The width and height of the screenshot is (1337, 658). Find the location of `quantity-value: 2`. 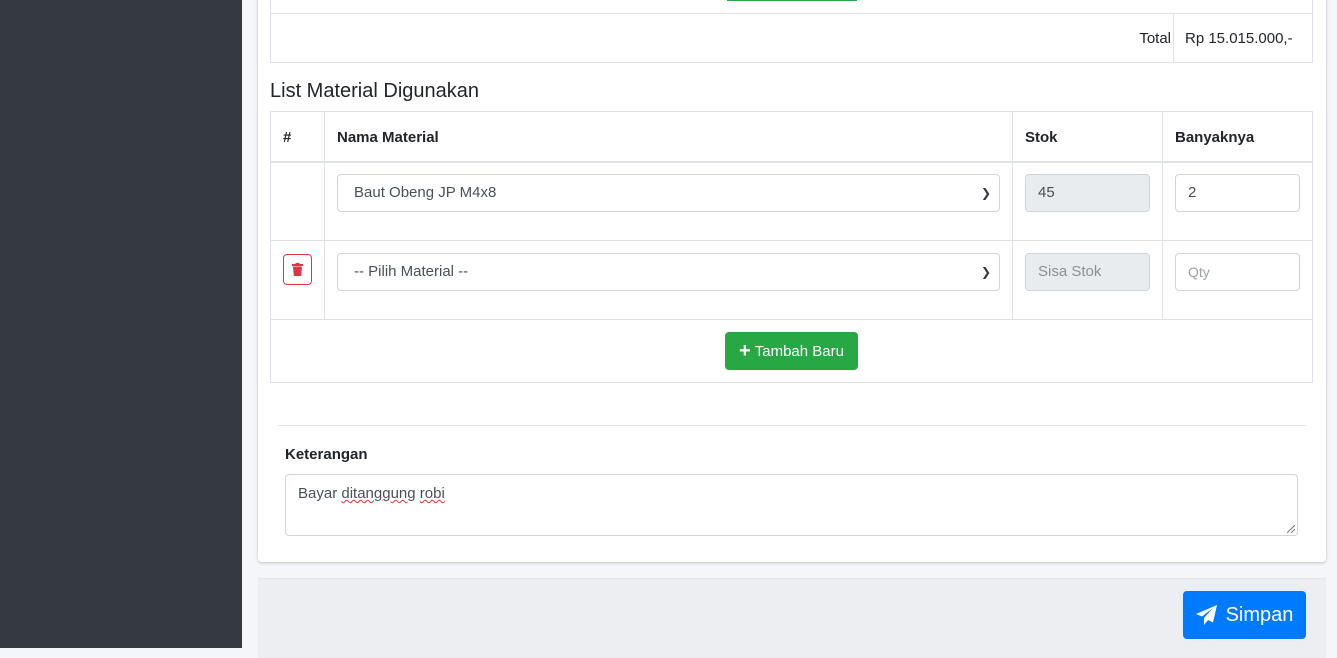

quantity-value: 2 is located at coordinates (1192, 192).